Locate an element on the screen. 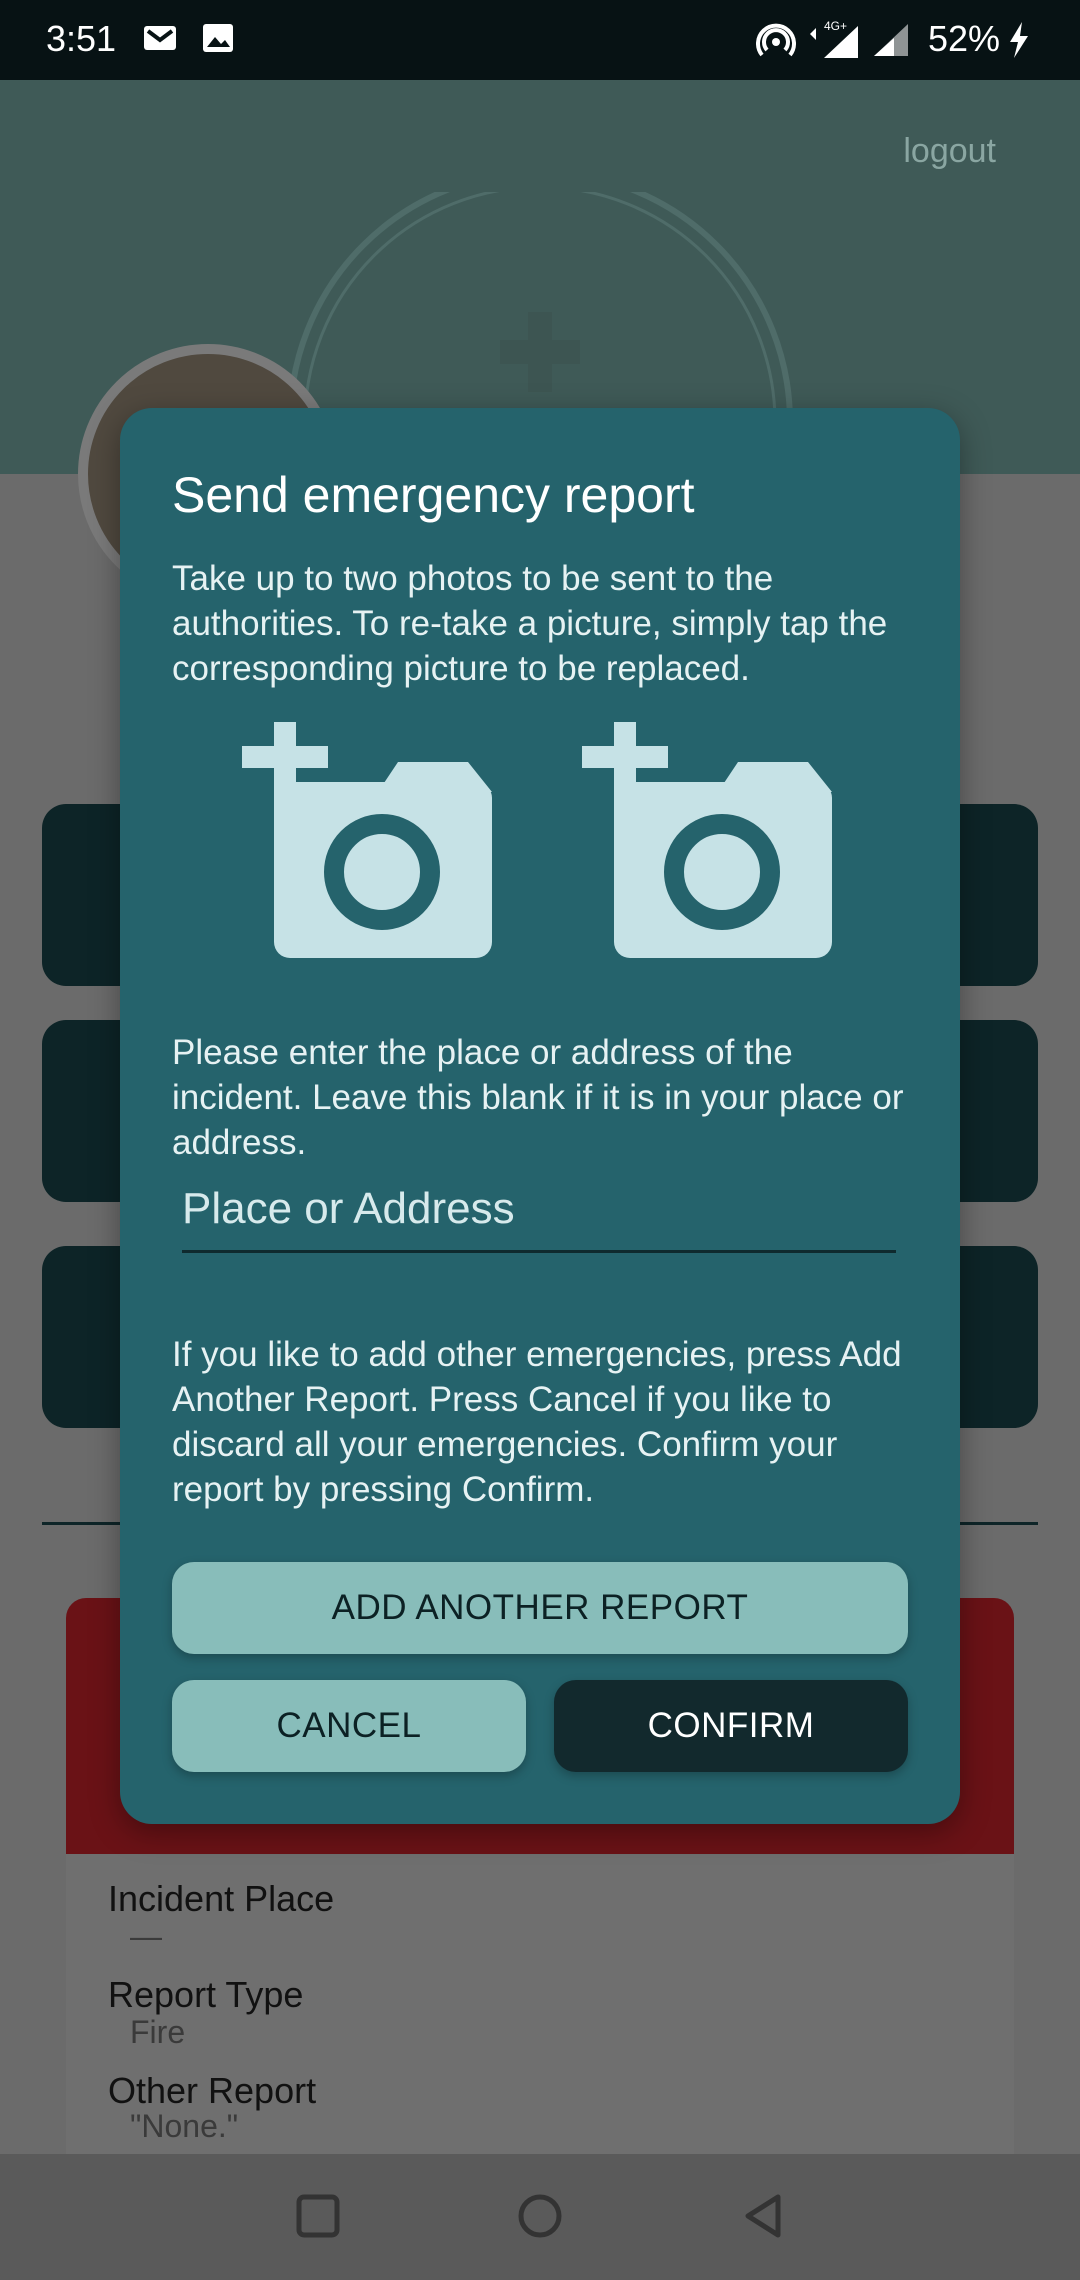 This screenshot has height=2280, width=1080. network-type-label: 4G+ is located at coordinates (835, 26).